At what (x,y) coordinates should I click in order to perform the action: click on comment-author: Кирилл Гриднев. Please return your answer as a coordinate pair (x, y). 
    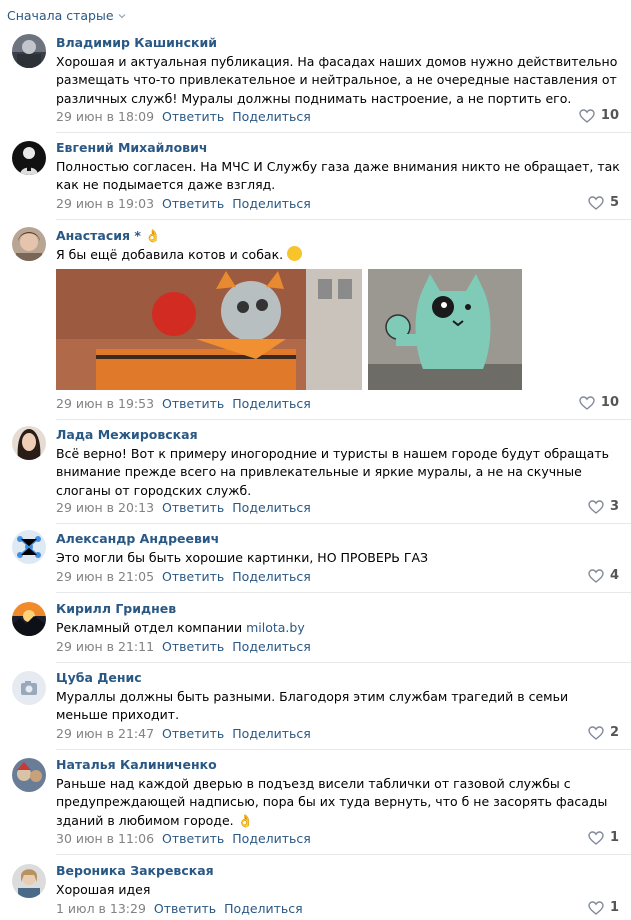
    Looking at the image, I should click on (116, 608).